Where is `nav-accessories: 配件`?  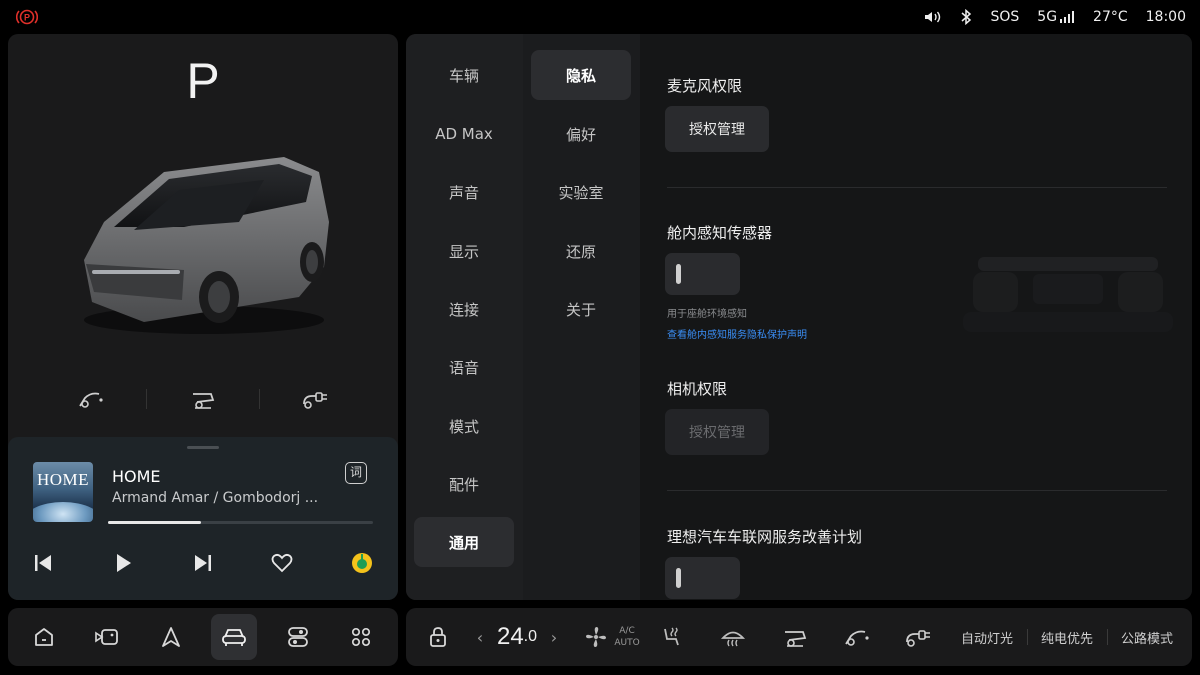 nav-accessories: 配件 is located at coordinates (464, 484).